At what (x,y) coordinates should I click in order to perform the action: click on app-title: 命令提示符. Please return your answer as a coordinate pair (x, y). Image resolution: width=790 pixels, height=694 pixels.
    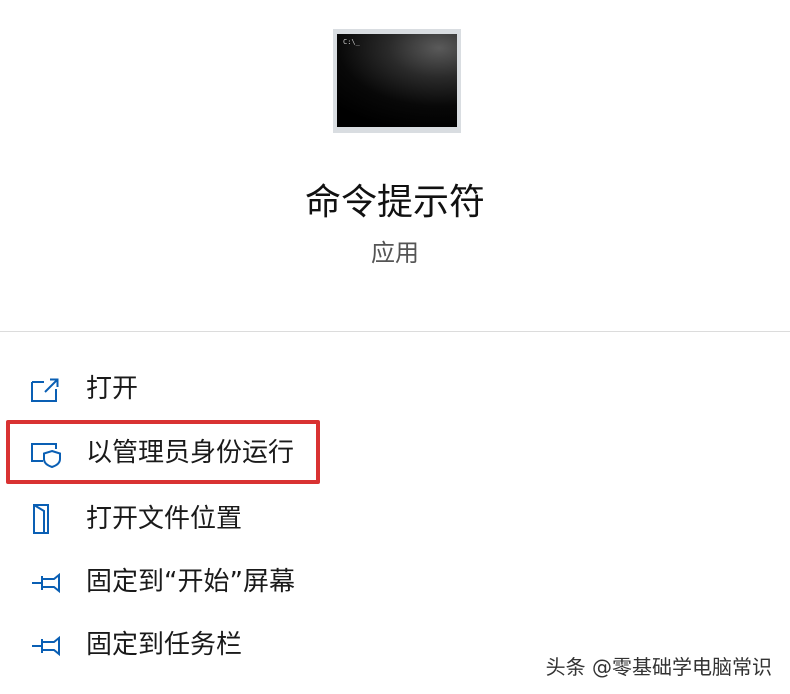
    Looking at the image, I should click on (394, 202).